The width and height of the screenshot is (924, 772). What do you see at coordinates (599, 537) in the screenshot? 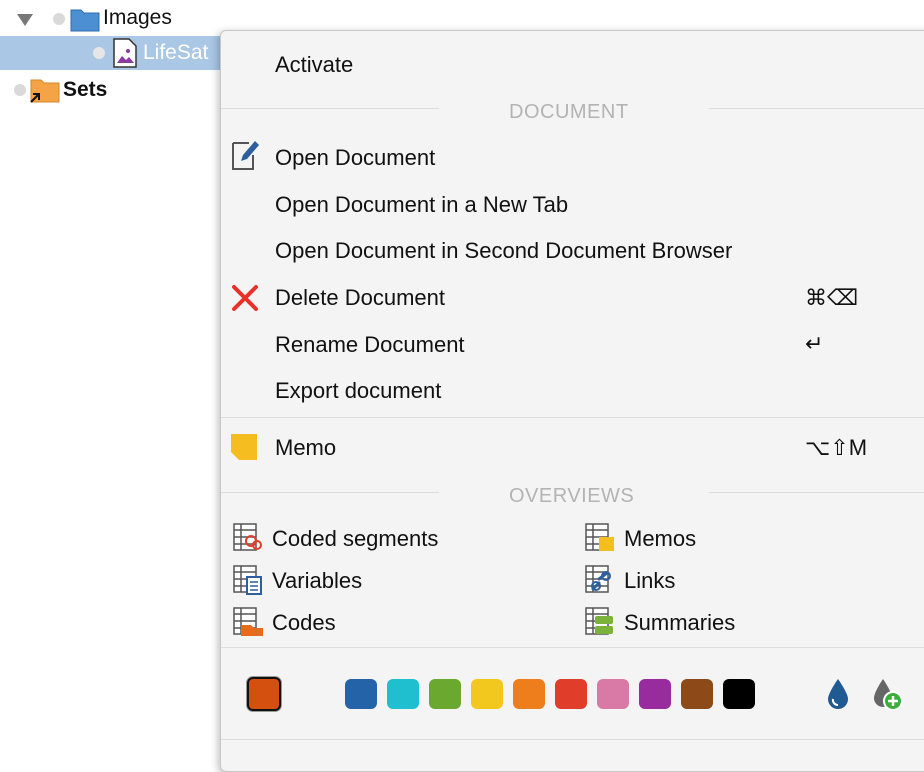
I see `memos-table-icon` at bounding box center [599, 537].